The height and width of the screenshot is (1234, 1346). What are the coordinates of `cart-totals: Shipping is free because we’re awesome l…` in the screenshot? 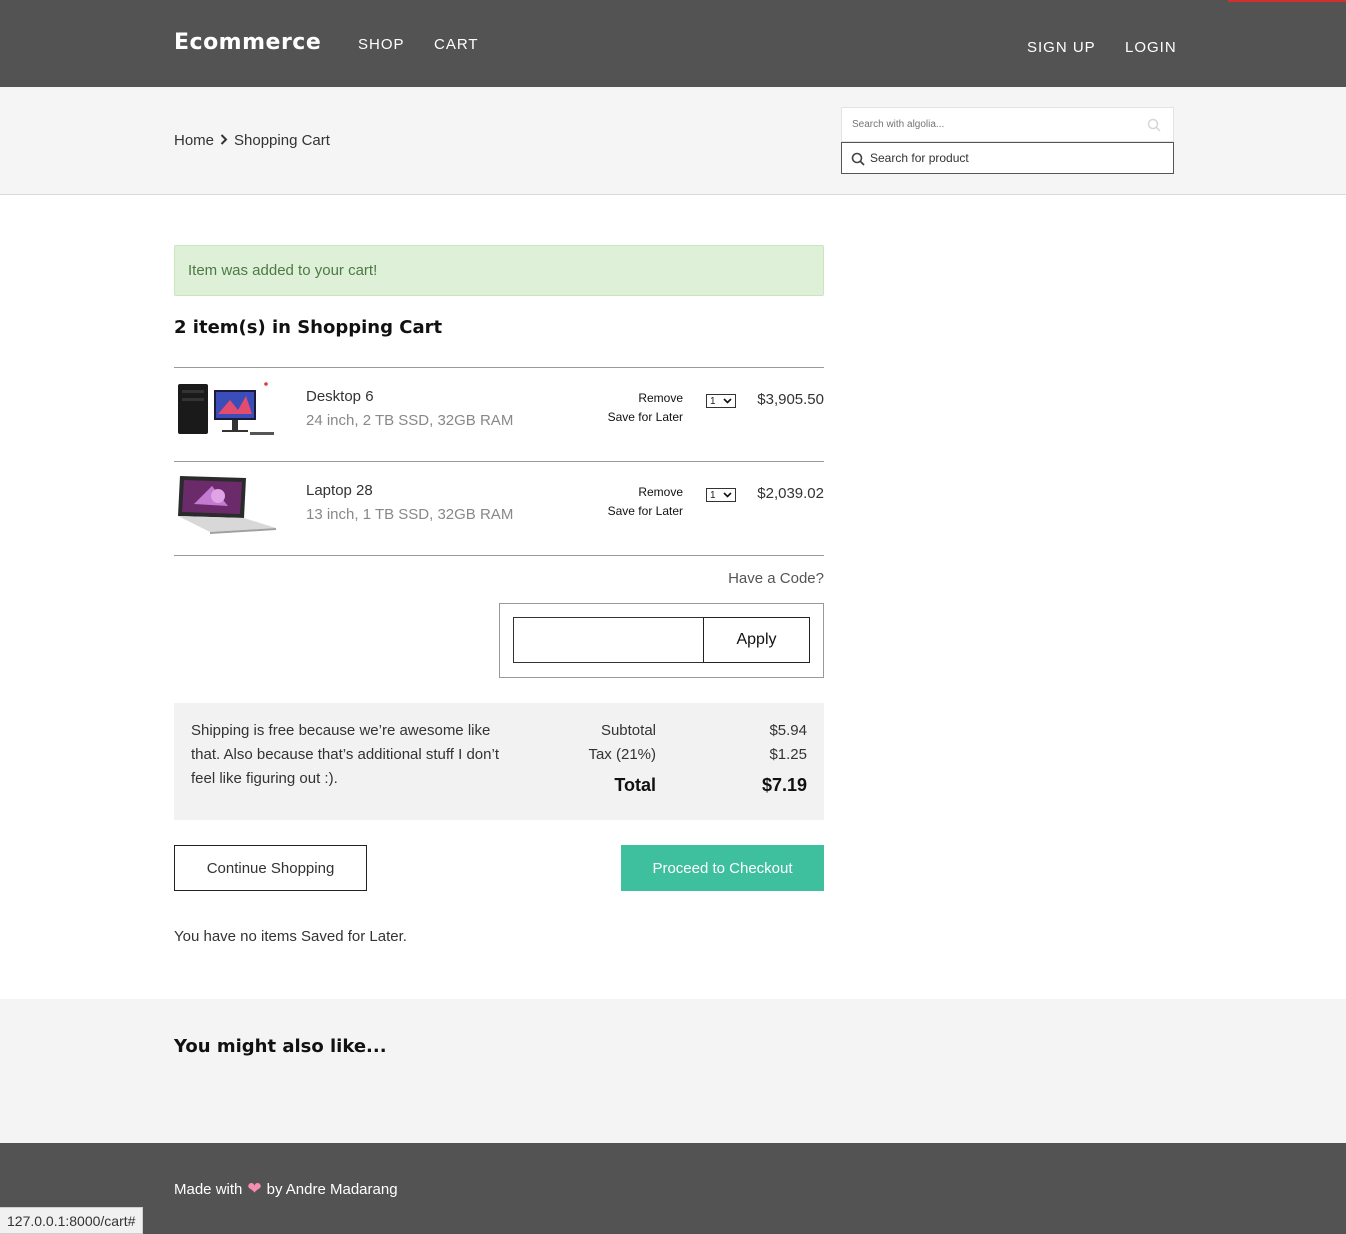 It's located at (499, 761).